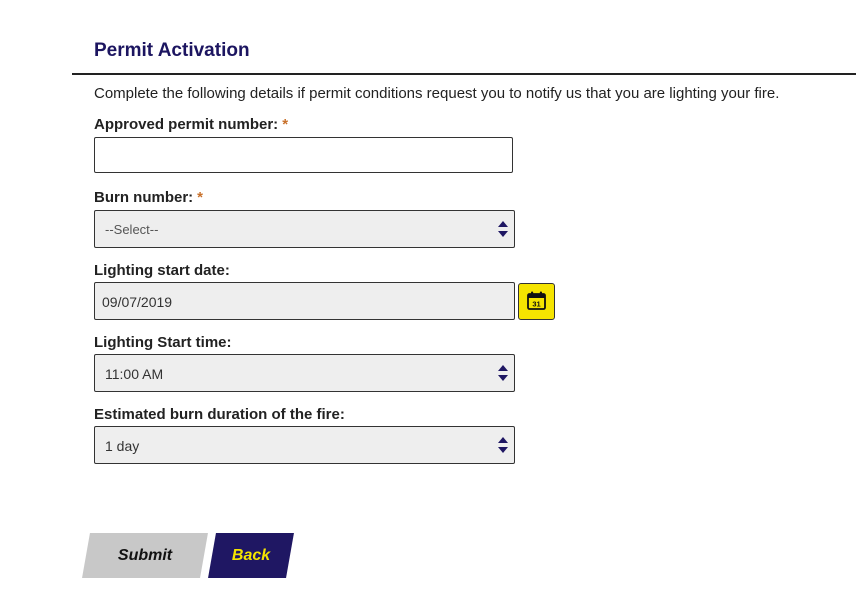  Describe the element at coordinates (304, 445) in the screenshot. I see `burn-duration-select: 1 day` at that location.